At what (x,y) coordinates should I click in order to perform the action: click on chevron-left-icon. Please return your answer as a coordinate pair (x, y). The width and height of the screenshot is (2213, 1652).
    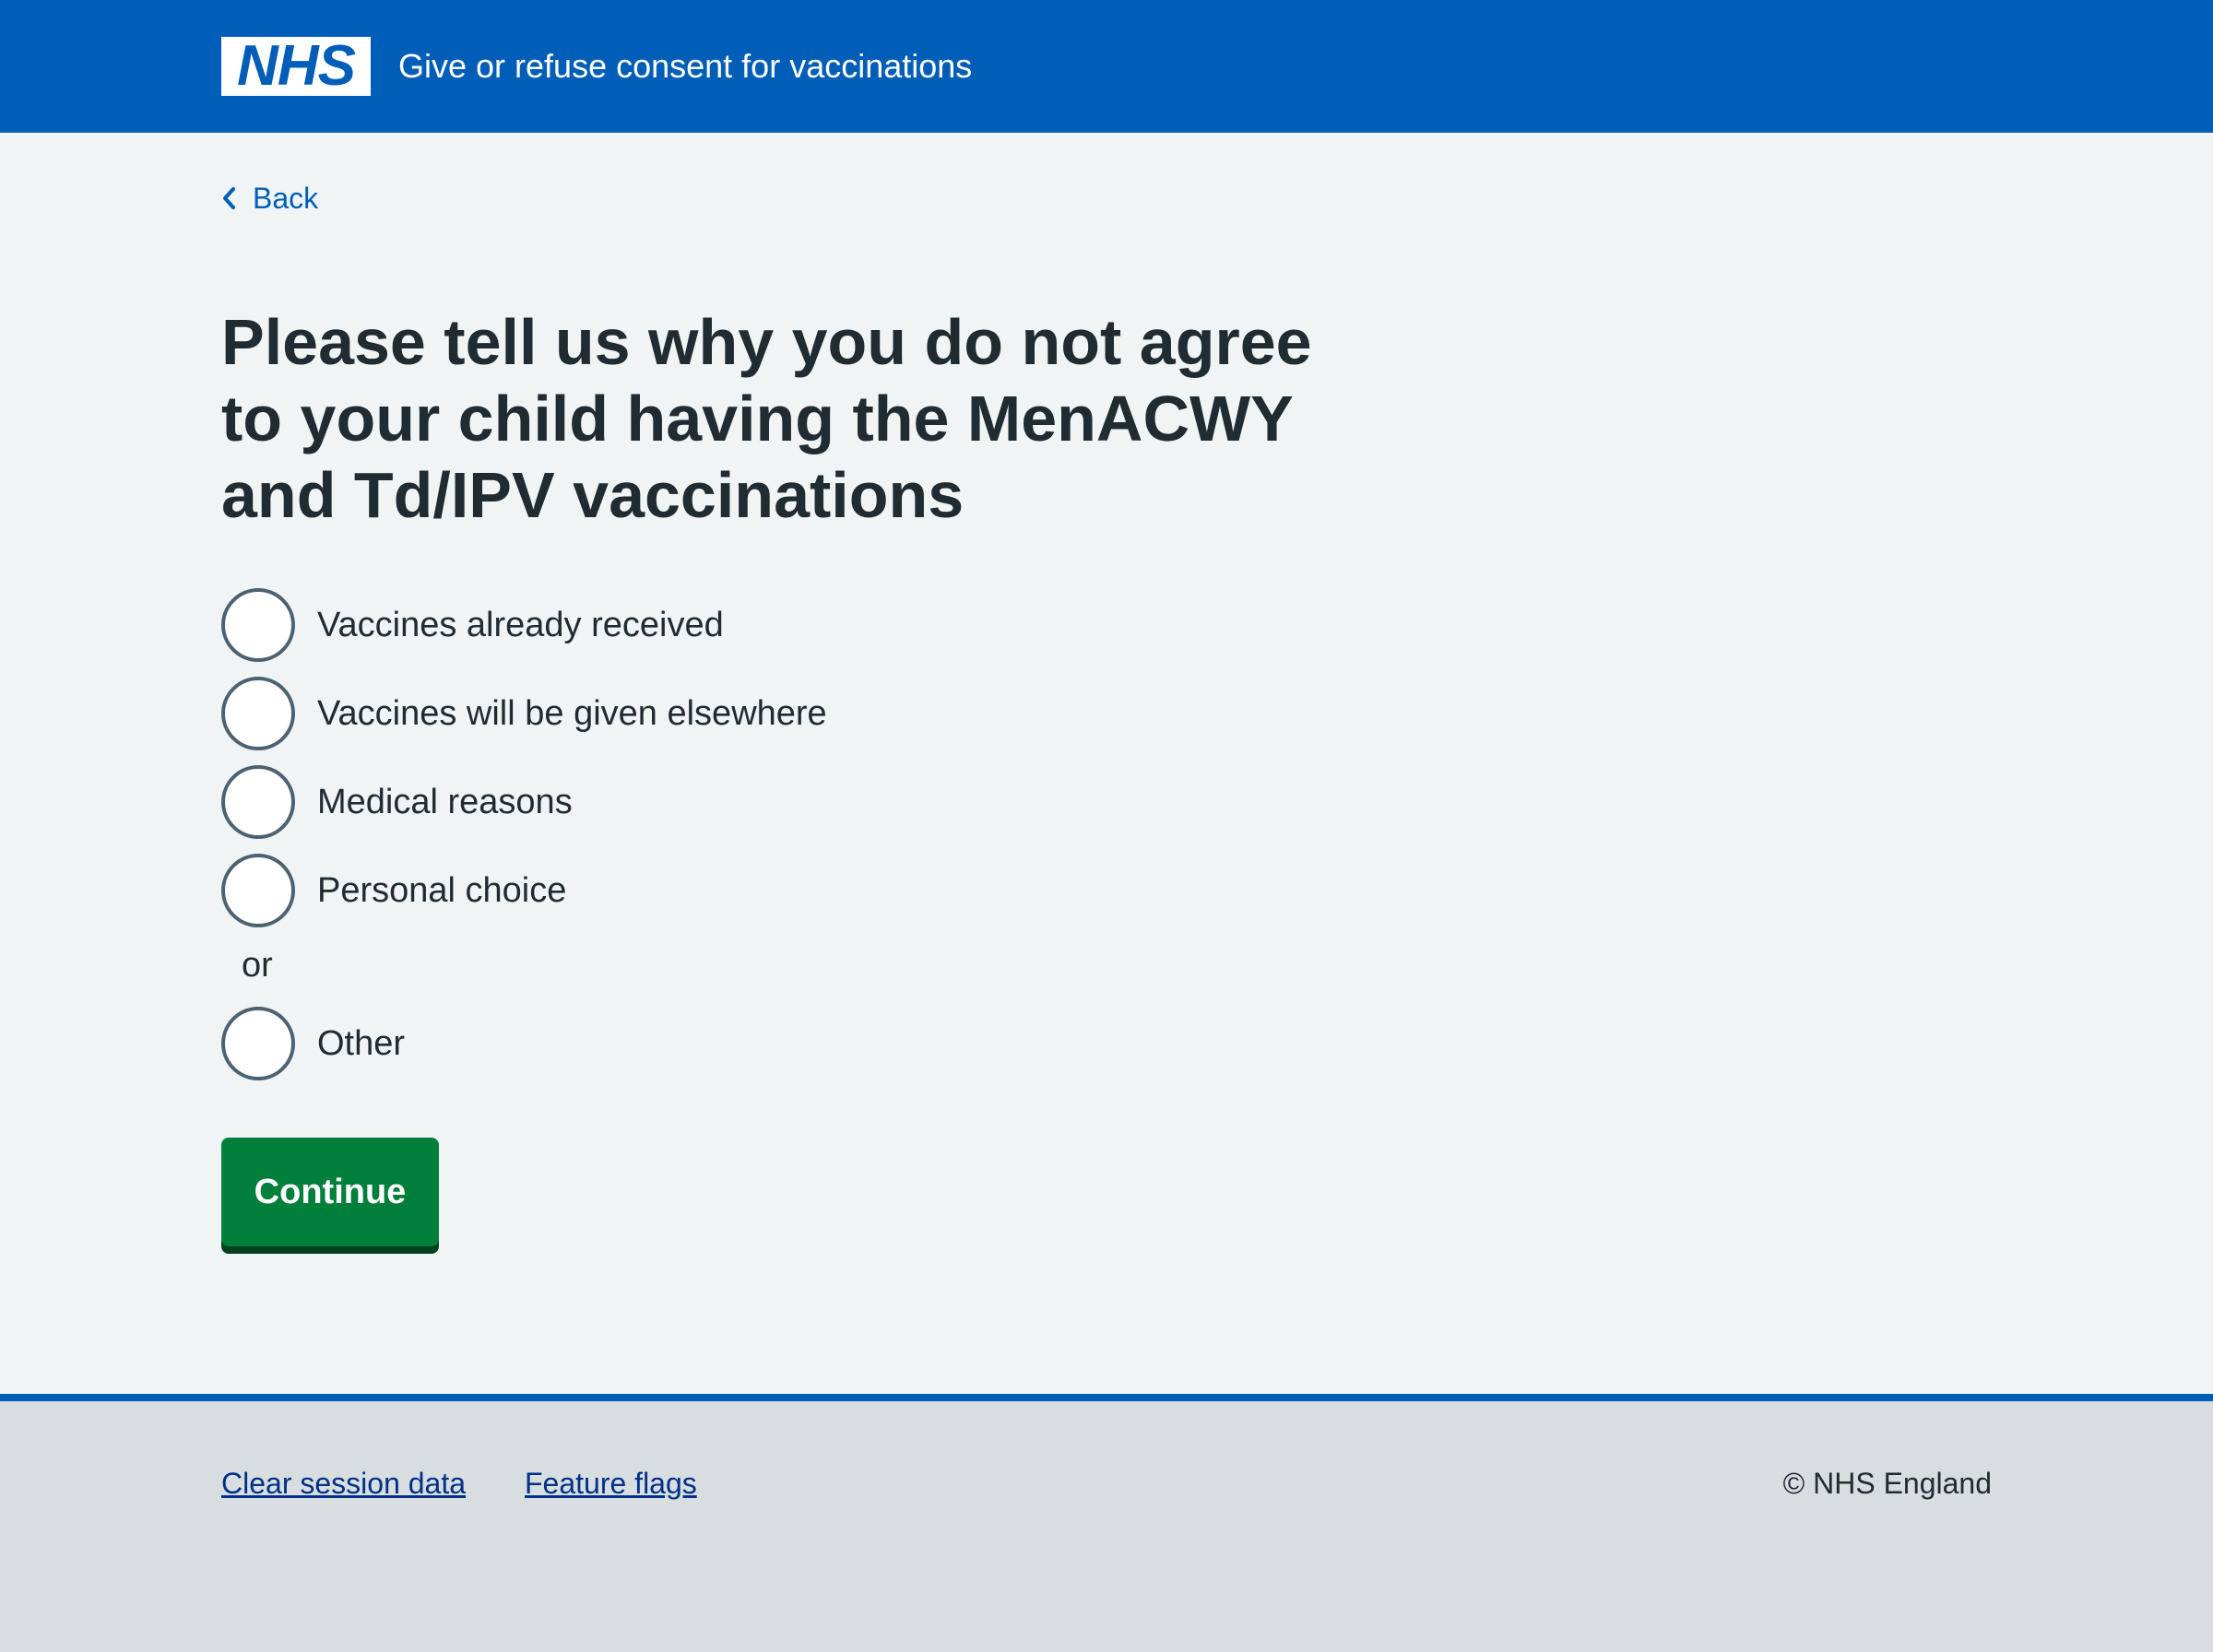
    Looking at the image, I should click on (229, 198).